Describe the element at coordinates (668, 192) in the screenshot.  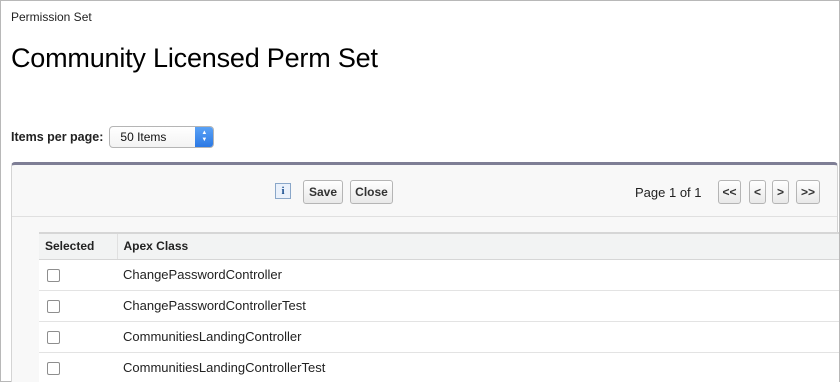
I see `page-info: Page 1 of 1` at that location.